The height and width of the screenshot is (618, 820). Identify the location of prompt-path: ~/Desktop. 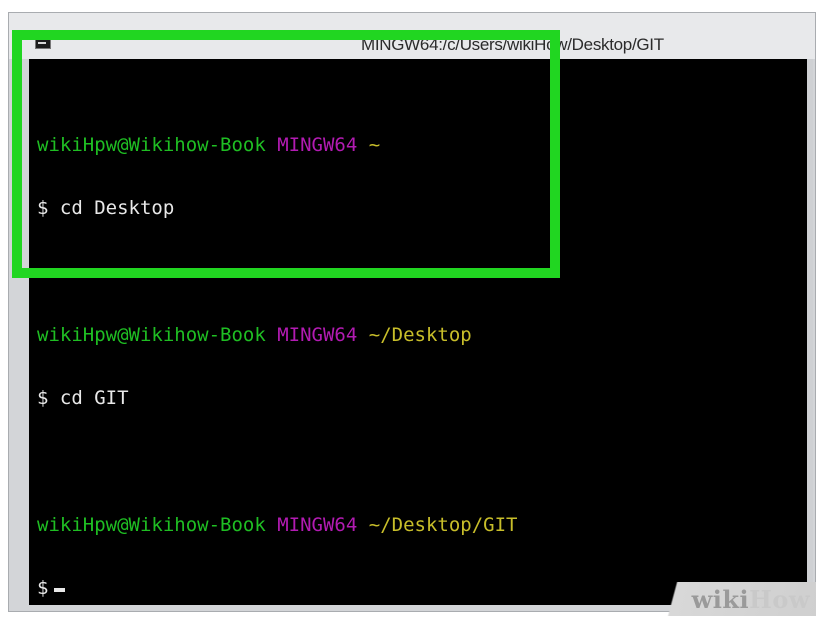
(420, 335).